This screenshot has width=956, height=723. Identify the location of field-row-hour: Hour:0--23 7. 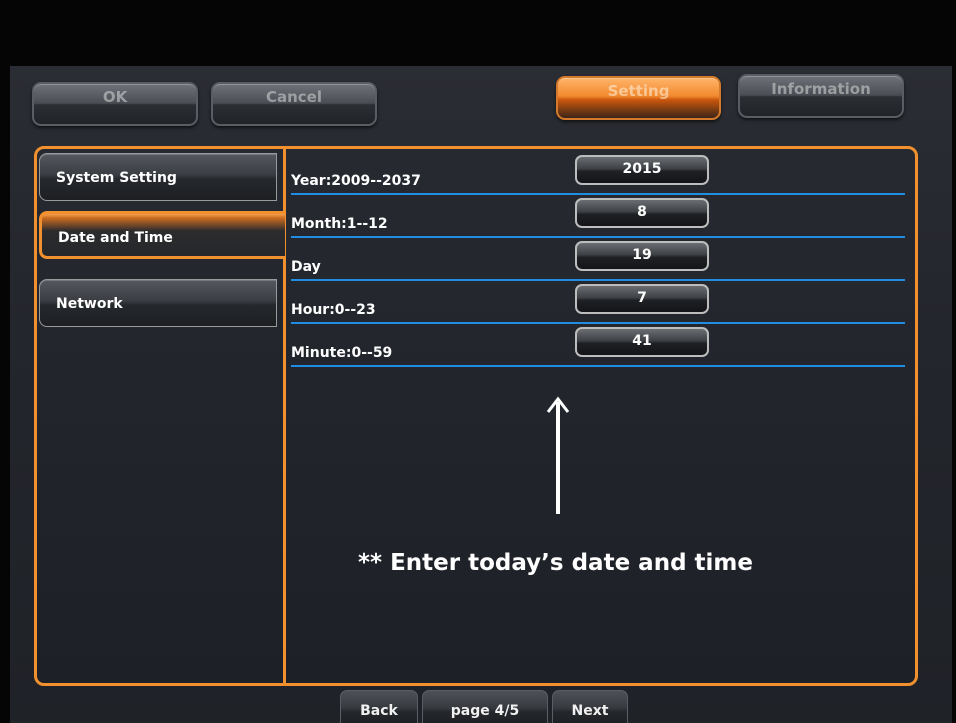
(595, 302).